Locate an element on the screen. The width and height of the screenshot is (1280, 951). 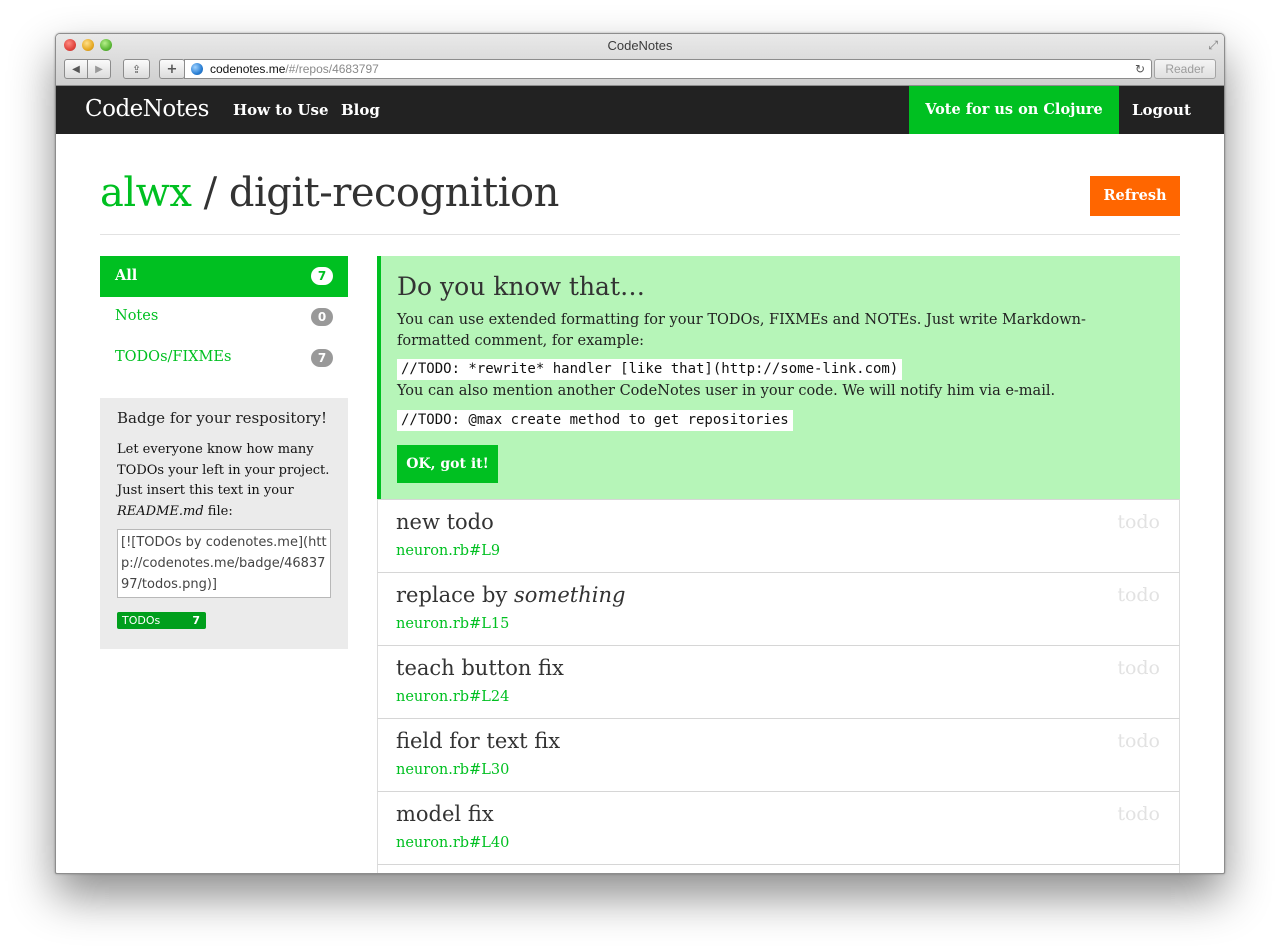
sidebar-item-label: TODOs/FIXMEs is located at coordinates (173, 357).